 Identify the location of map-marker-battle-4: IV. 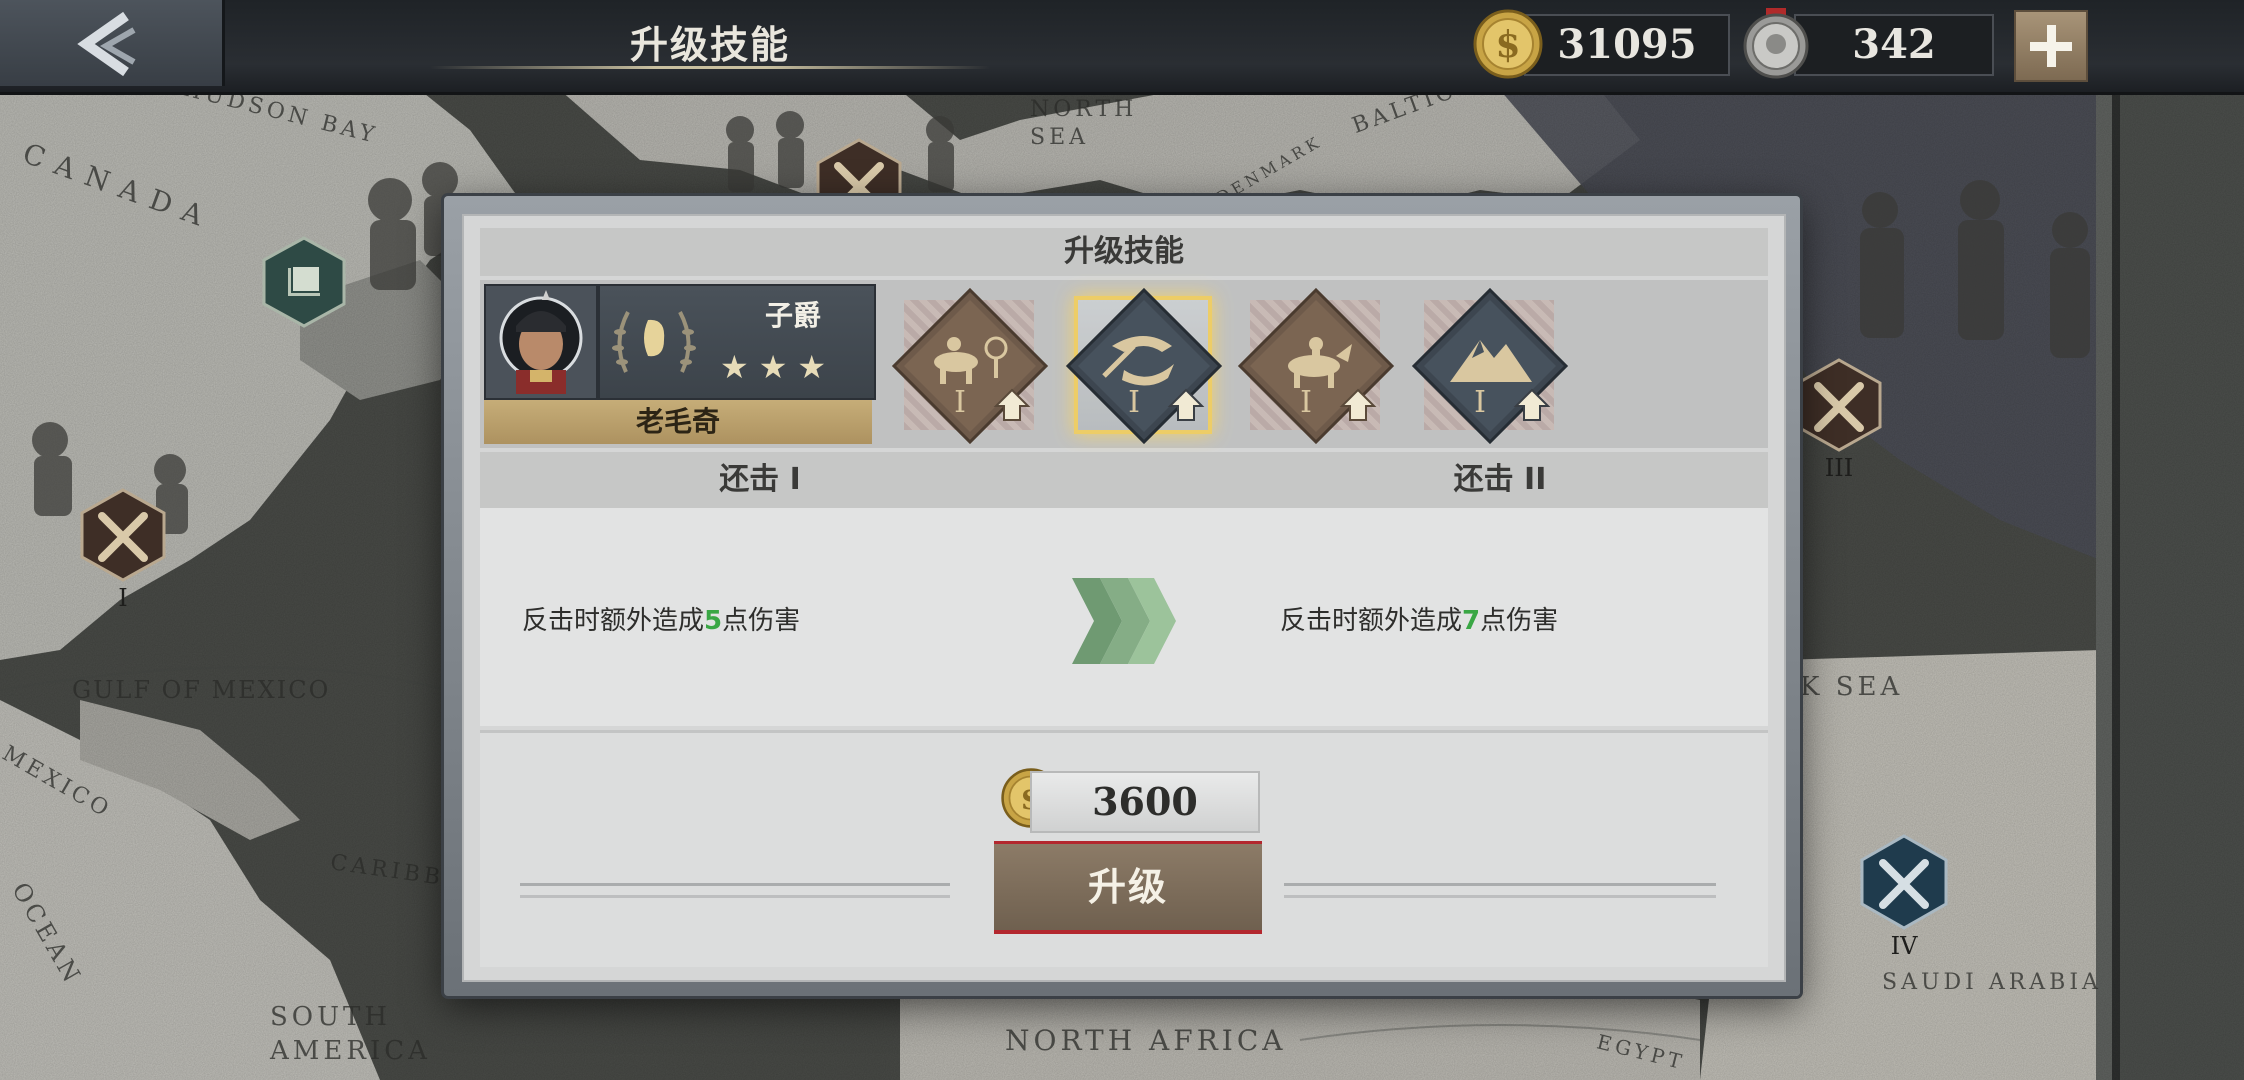
(1904, 897).